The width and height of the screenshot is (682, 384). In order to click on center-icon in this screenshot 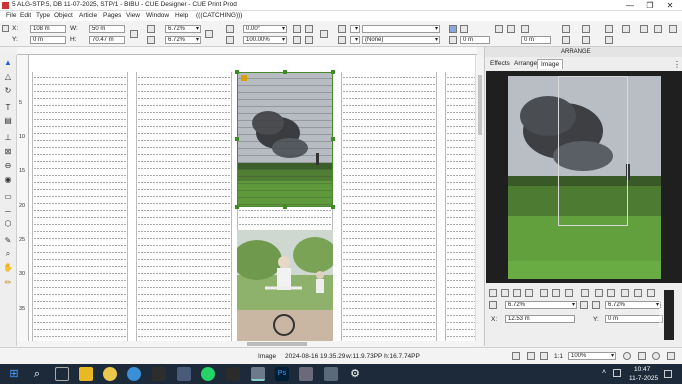, I will do `click(517, 293)`.